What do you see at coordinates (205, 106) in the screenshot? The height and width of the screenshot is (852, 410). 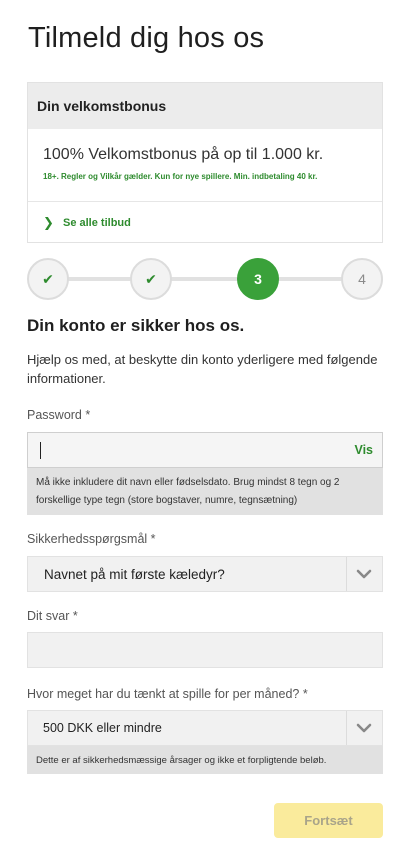 I see `bonus-header: Din velkomstbonus` at bounding box center [205, 106].